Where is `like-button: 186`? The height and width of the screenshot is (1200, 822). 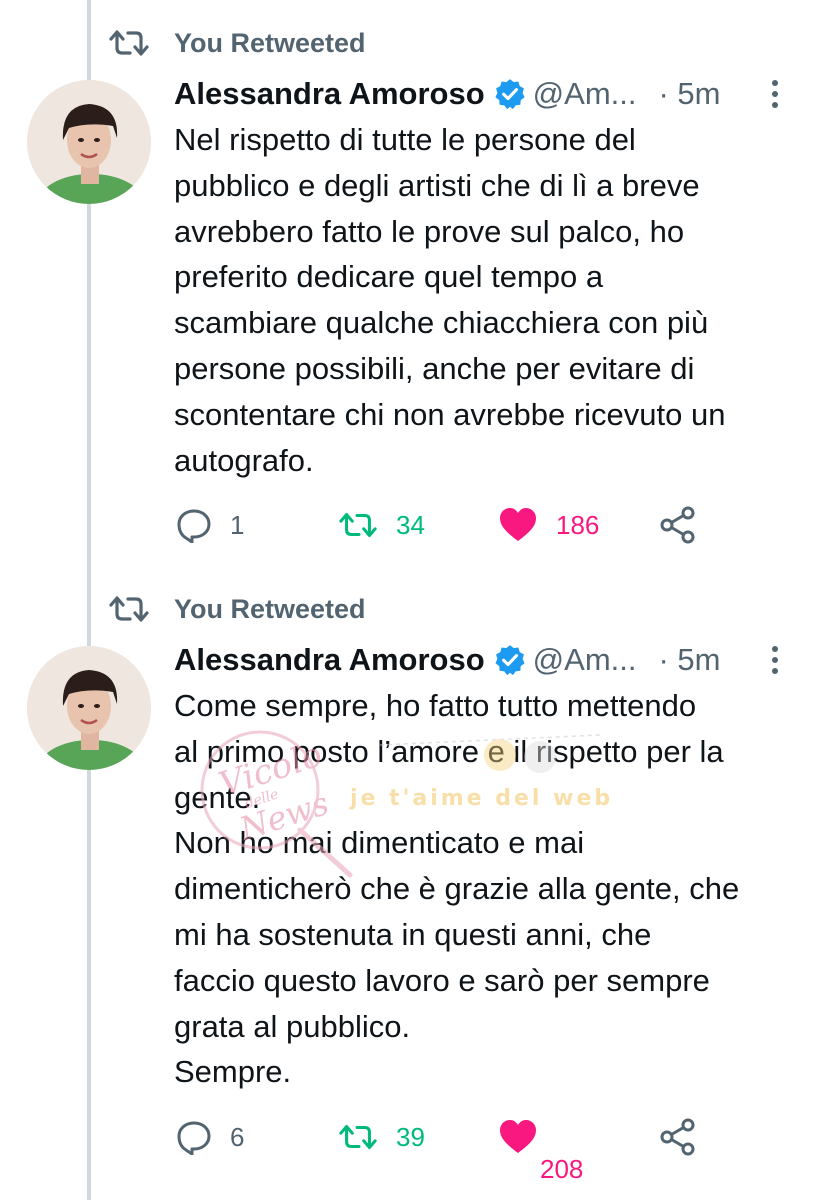 like-button: 186 is located at coordinates (548, 525).